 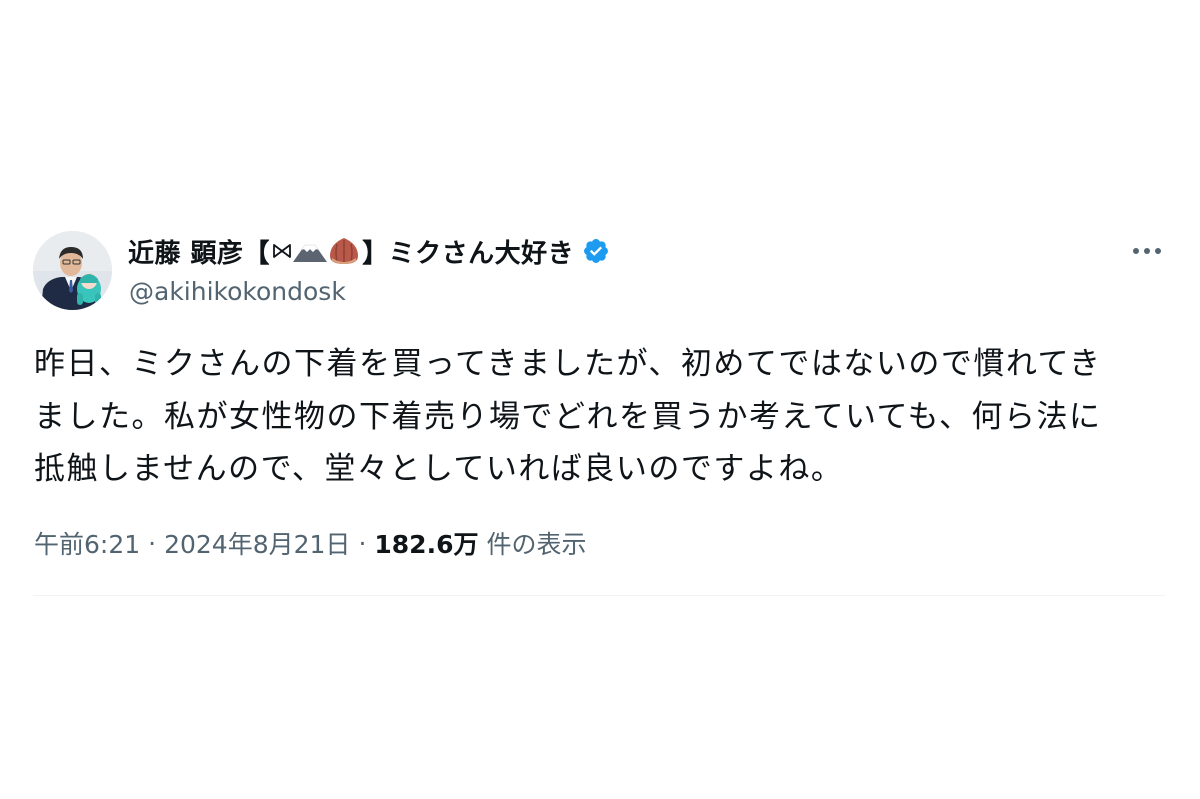 I want to click on more-options-button, so click(x=1147, y=251).